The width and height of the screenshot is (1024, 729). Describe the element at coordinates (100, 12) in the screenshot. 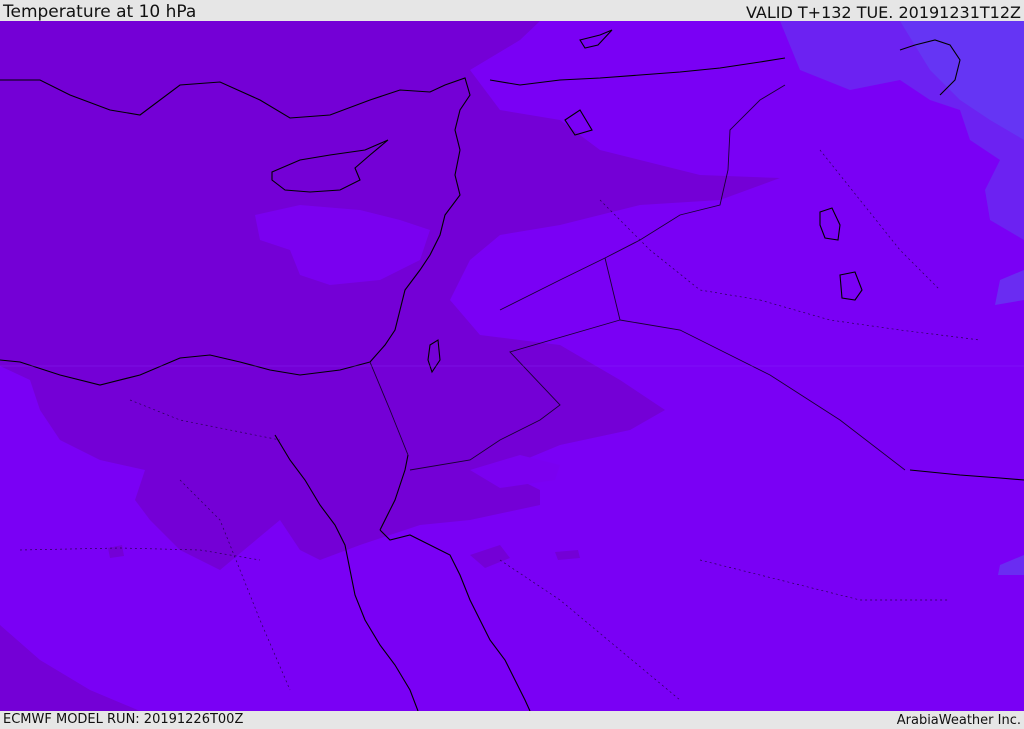

I see `map-title: Temperature at 10 hPa` at that location.